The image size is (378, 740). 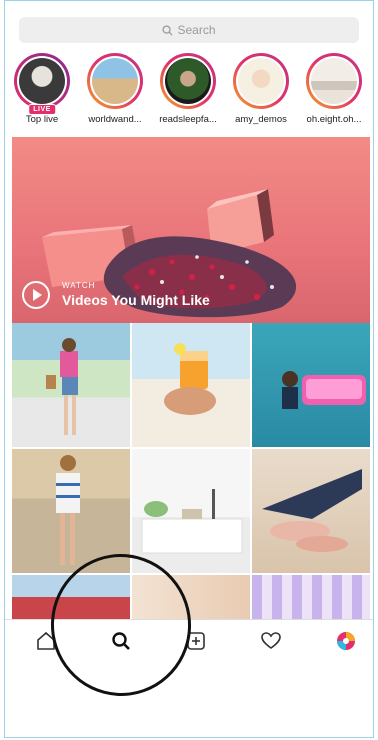 I want to click on live-badge: LIVE, so click(x=42, y=109).